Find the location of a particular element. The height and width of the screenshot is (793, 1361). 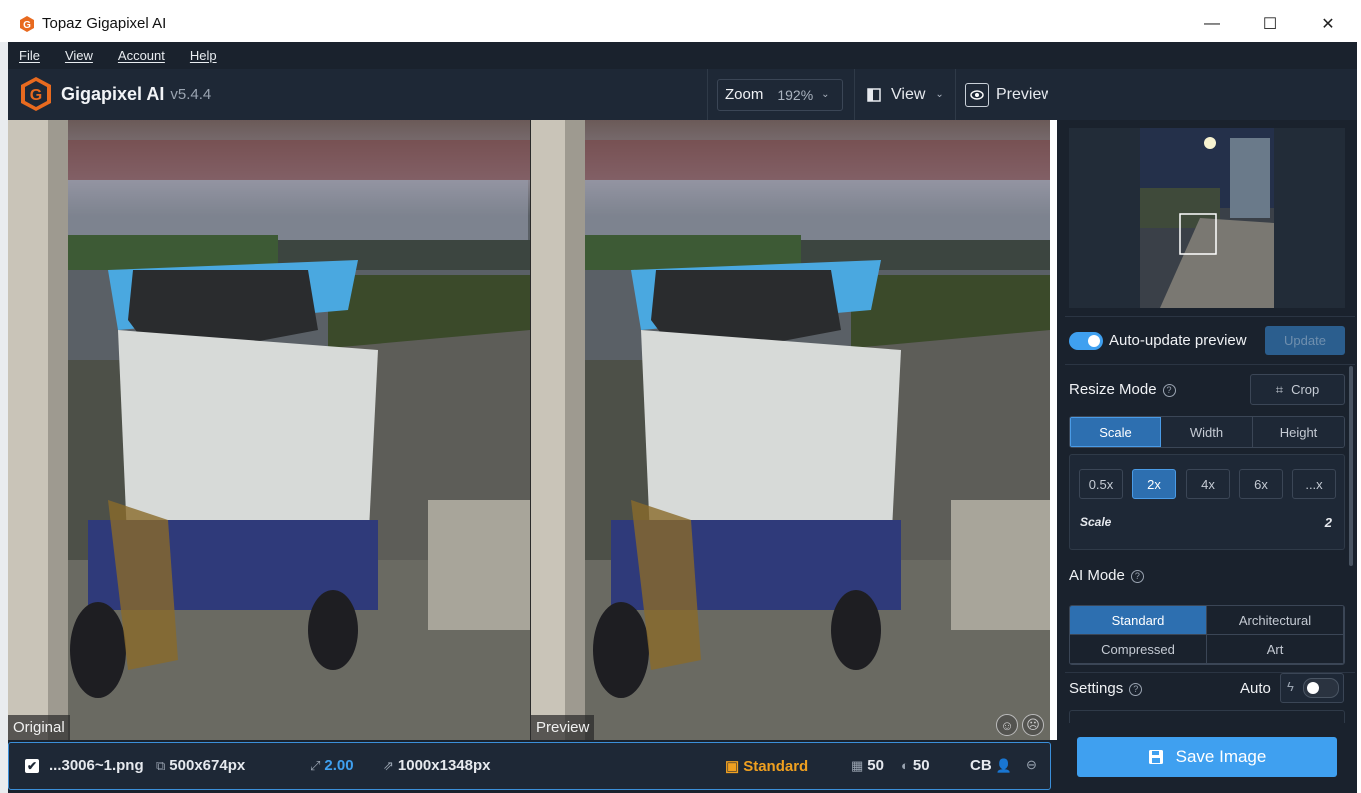

blur-value: ◐ 50 is located at coordinates (915, 765).